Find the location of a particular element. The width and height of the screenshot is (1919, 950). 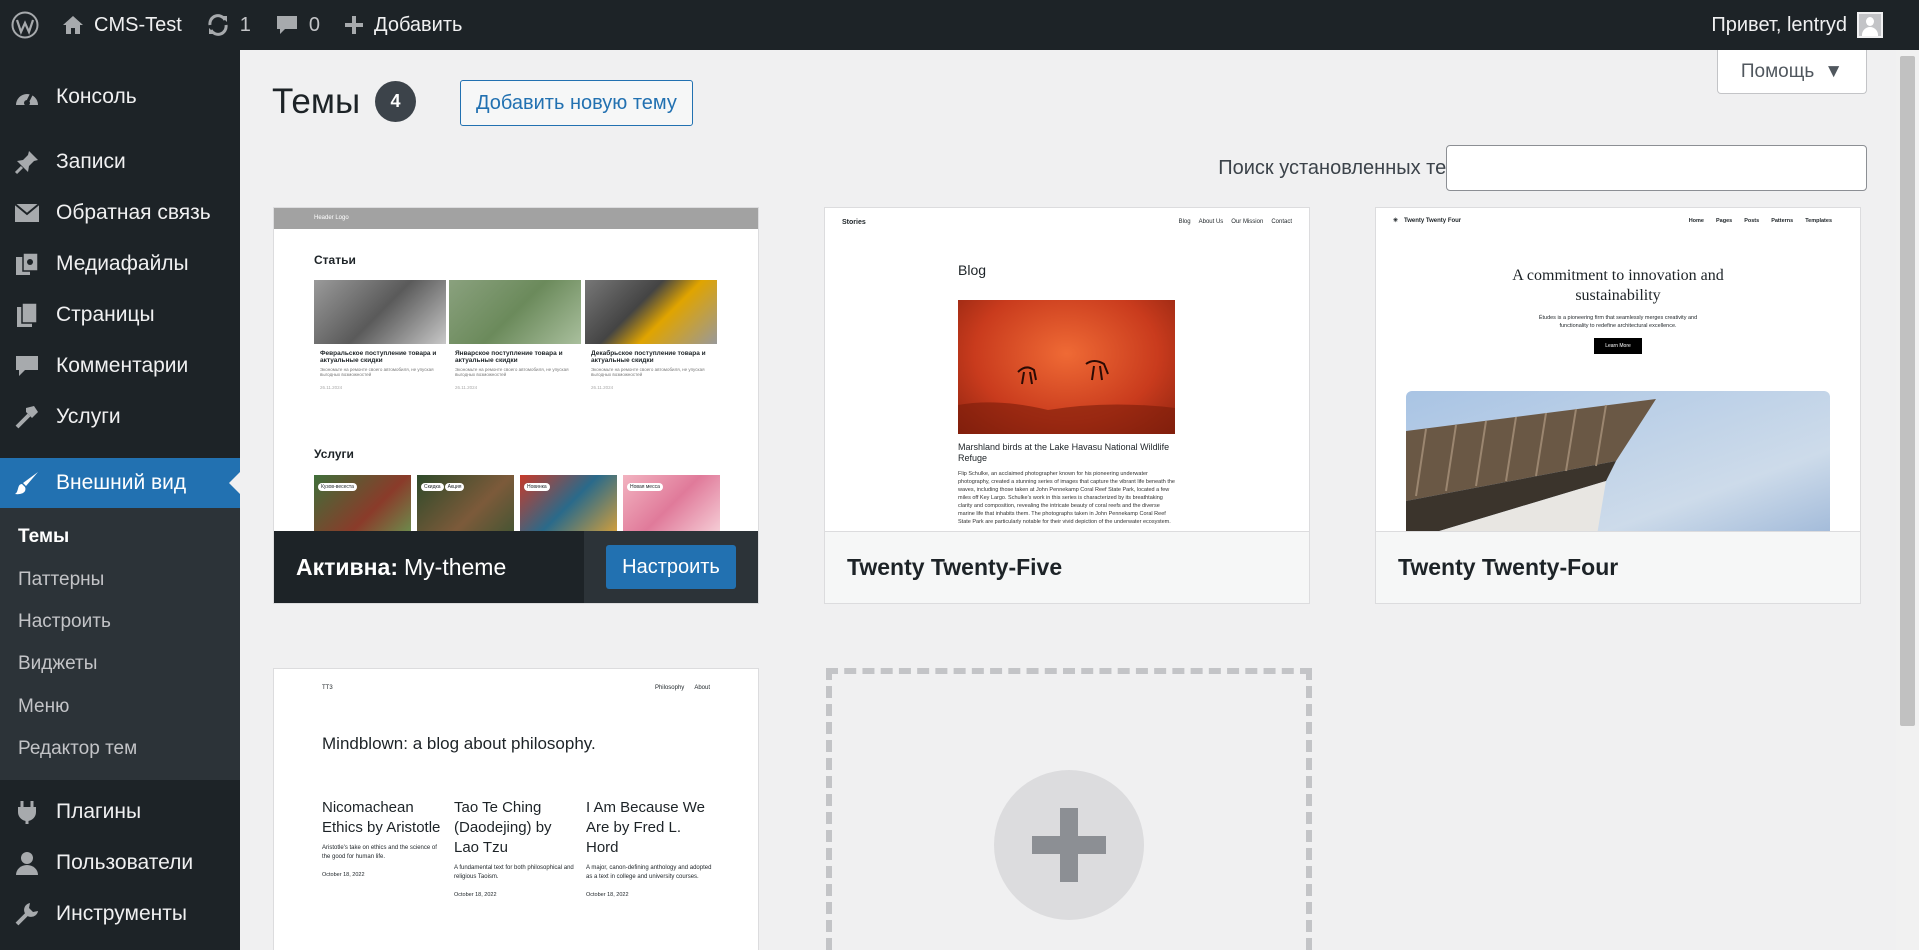

menu-label: Инструменты is located at coordinates (121, 913).